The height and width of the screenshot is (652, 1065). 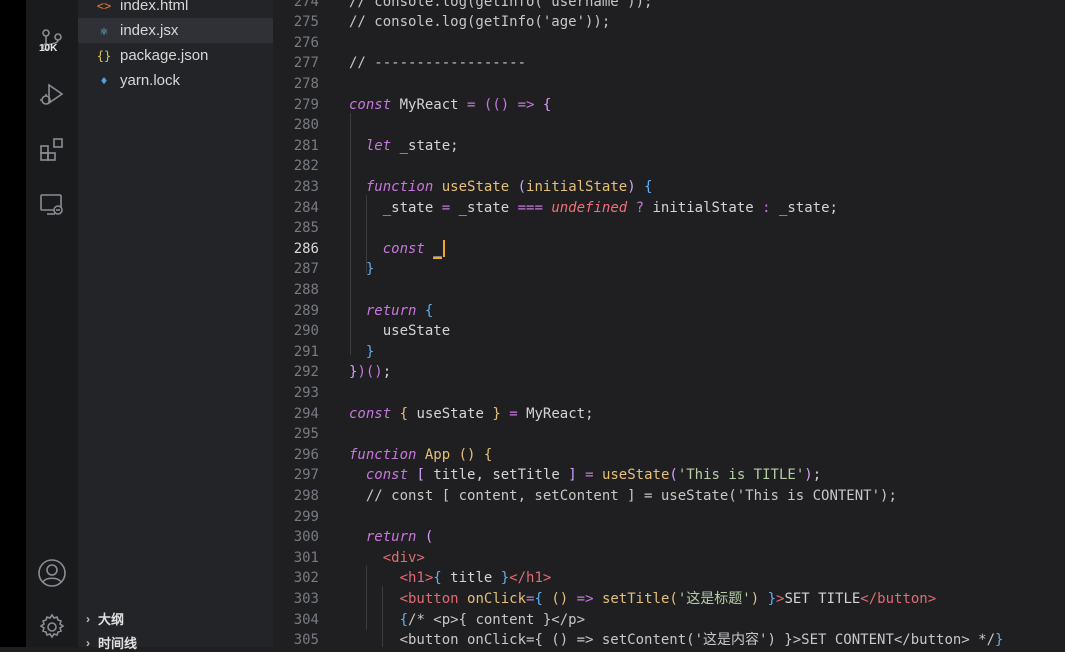 I want to click on line-number: 284, so click(x=306, y=207).